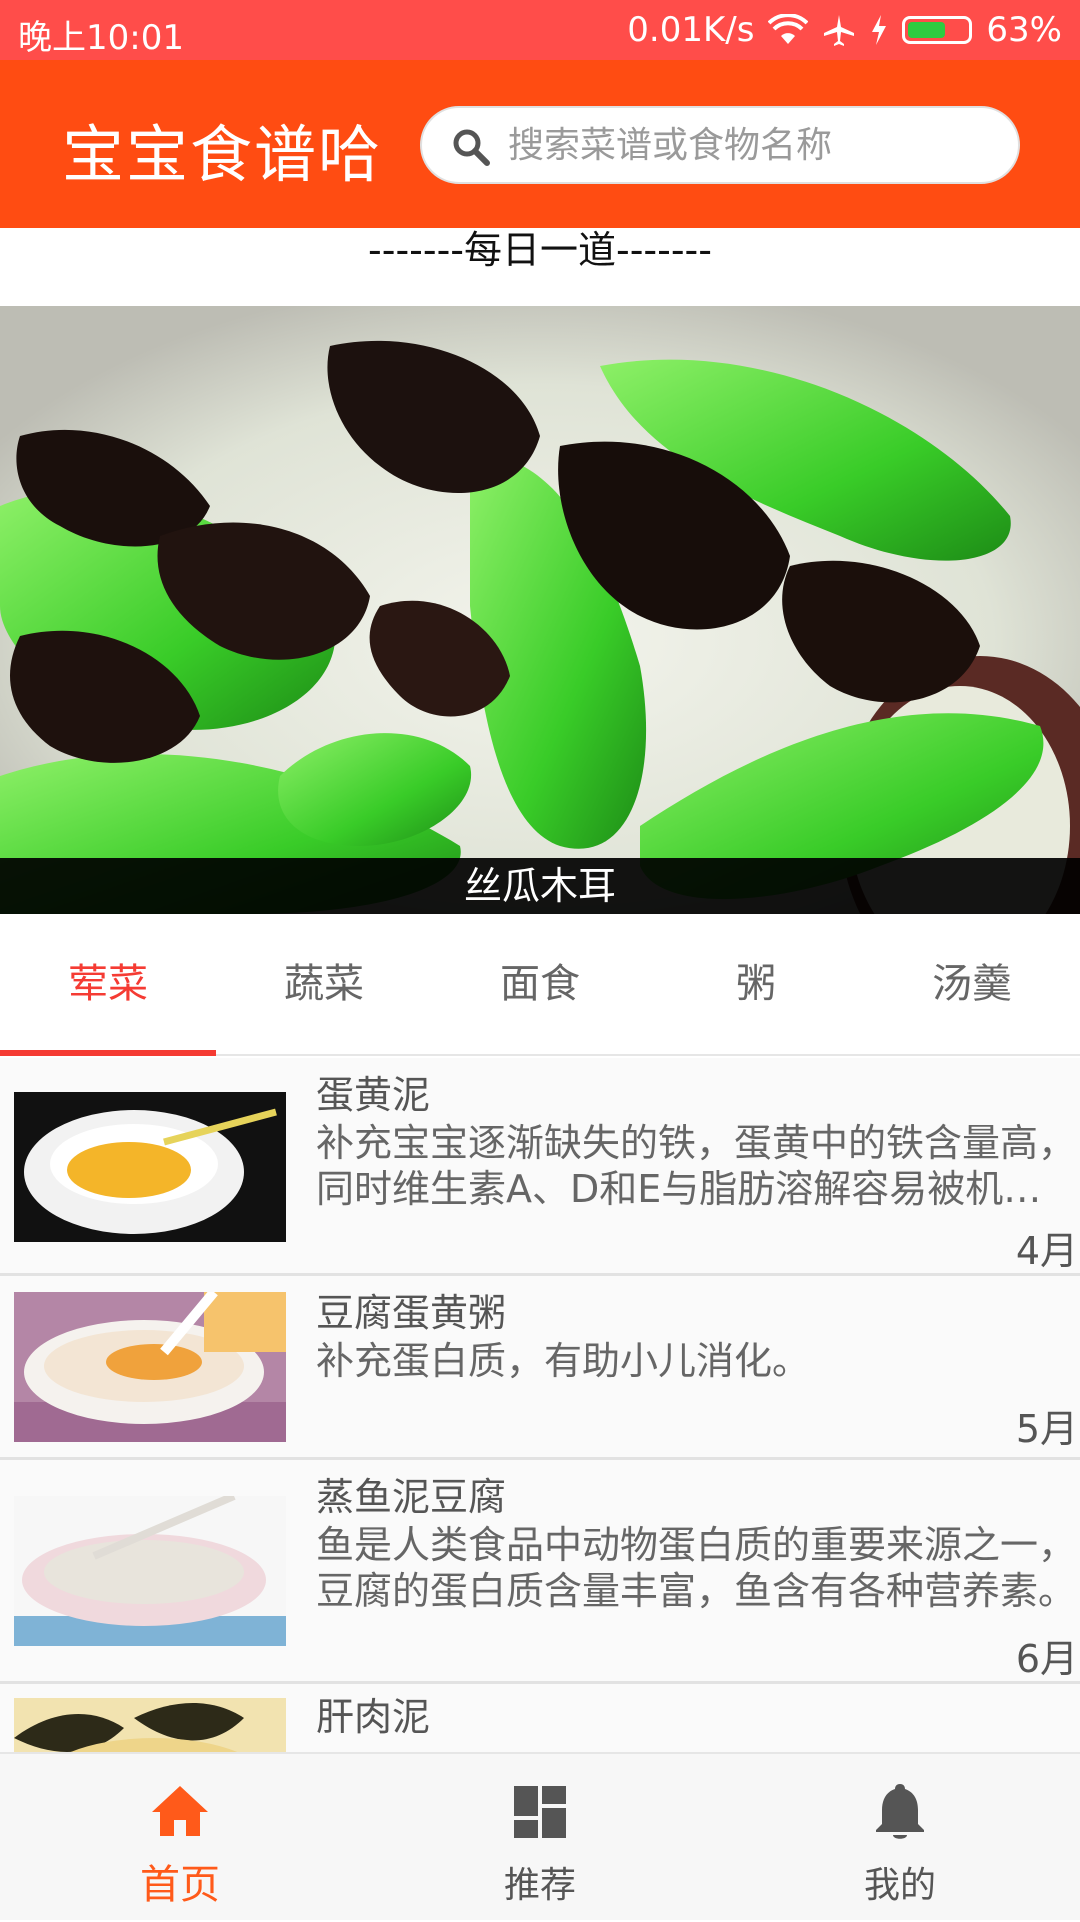 The image size is (1080, 1922). Describe the element at coordinates (1046, 1251) in the screenshot. I see `recipe-month: 4月` at that location.